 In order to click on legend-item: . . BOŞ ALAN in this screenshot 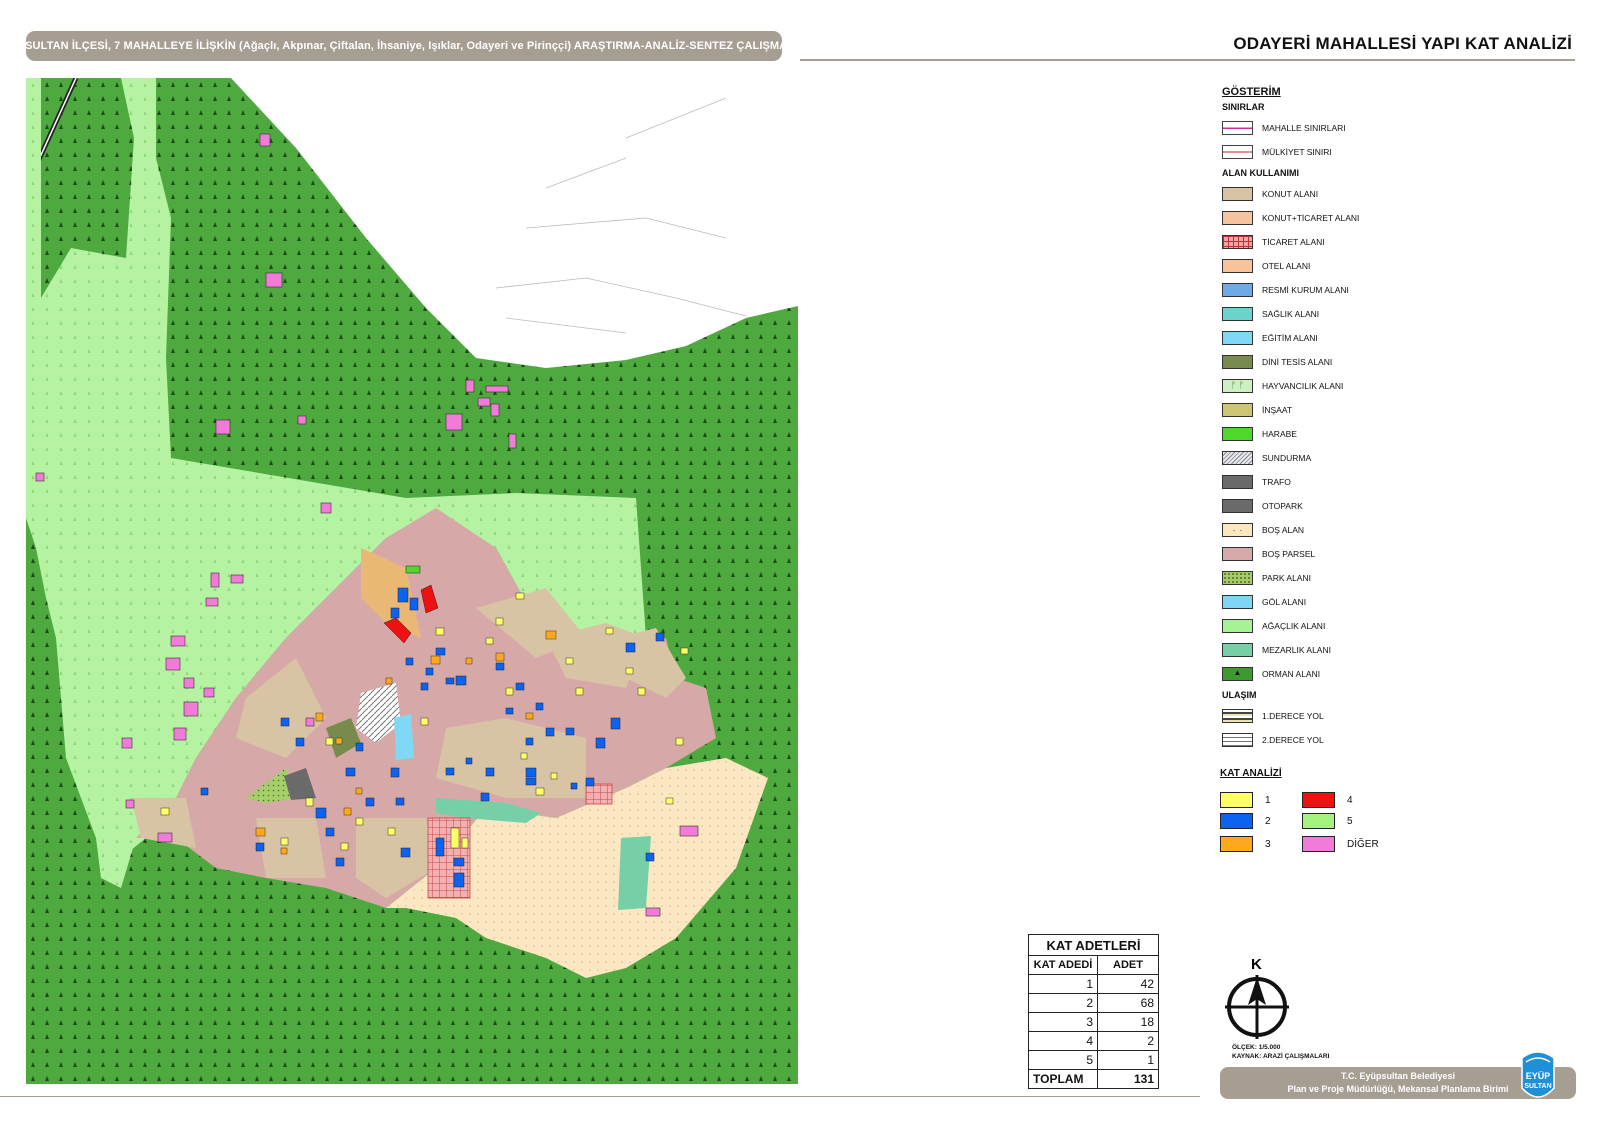, I will do `click(1342, 530)`.